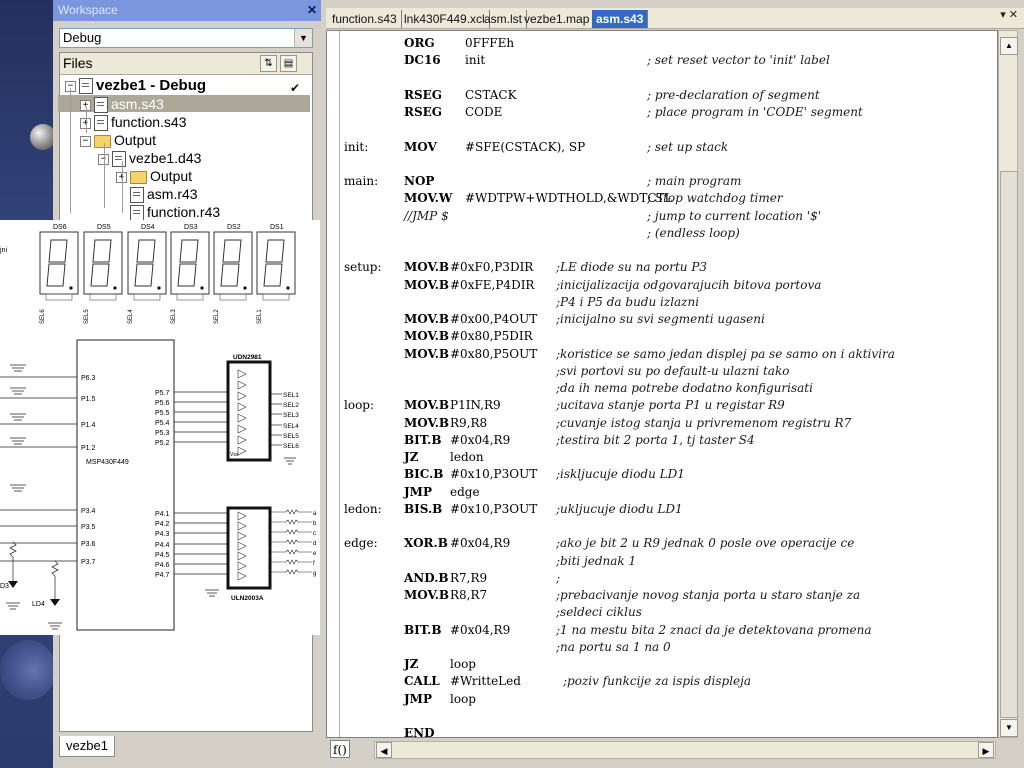 Image resolution: width=1024 pixels, height=768 pixels. What do you see at coordinates (104, 227) in the screenshot?
I see `digit-label: DS5` at bounding box center [104, 227].